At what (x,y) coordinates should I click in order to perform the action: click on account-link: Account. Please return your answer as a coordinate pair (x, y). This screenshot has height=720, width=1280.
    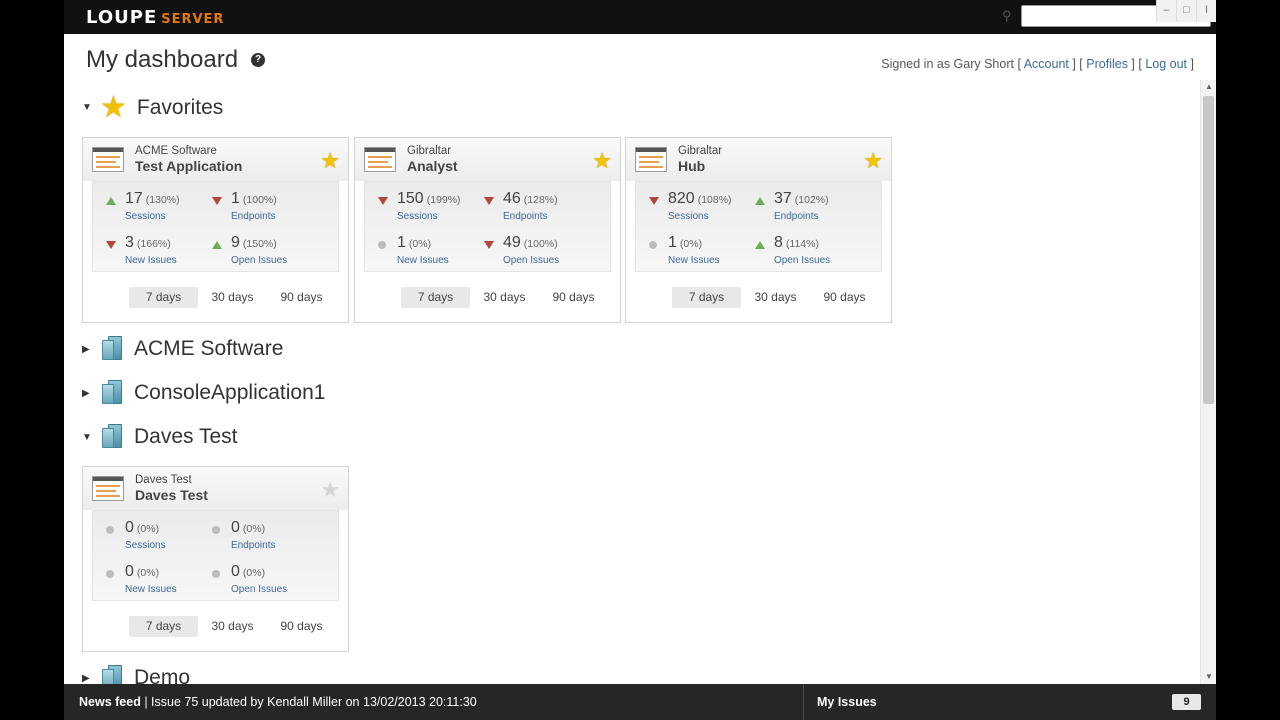
    Looking at the image, I should click on (1046, 64).